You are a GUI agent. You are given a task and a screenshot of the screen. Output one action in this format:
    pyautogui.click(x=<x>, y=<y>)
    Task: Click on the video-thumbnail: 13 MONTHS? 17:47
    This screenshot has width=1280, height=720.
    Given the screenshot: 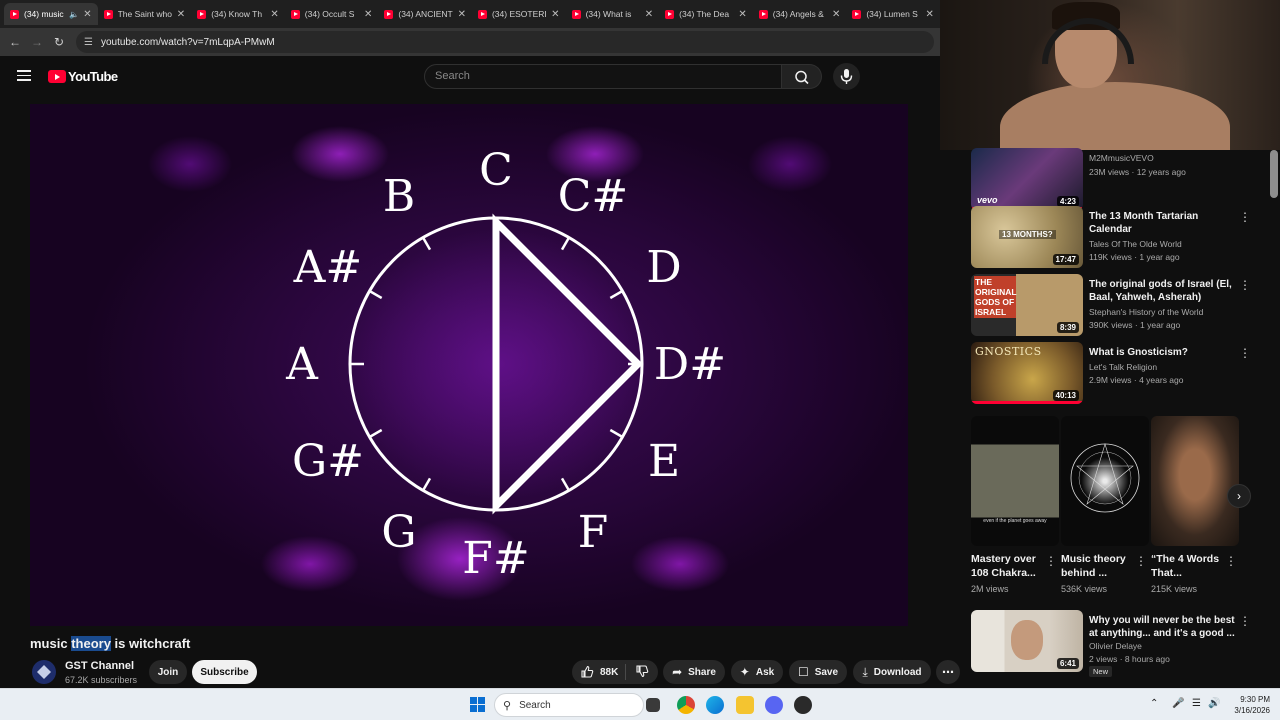 What is the action you would take?
    pyautogui.click(x=1027, y=237)
    